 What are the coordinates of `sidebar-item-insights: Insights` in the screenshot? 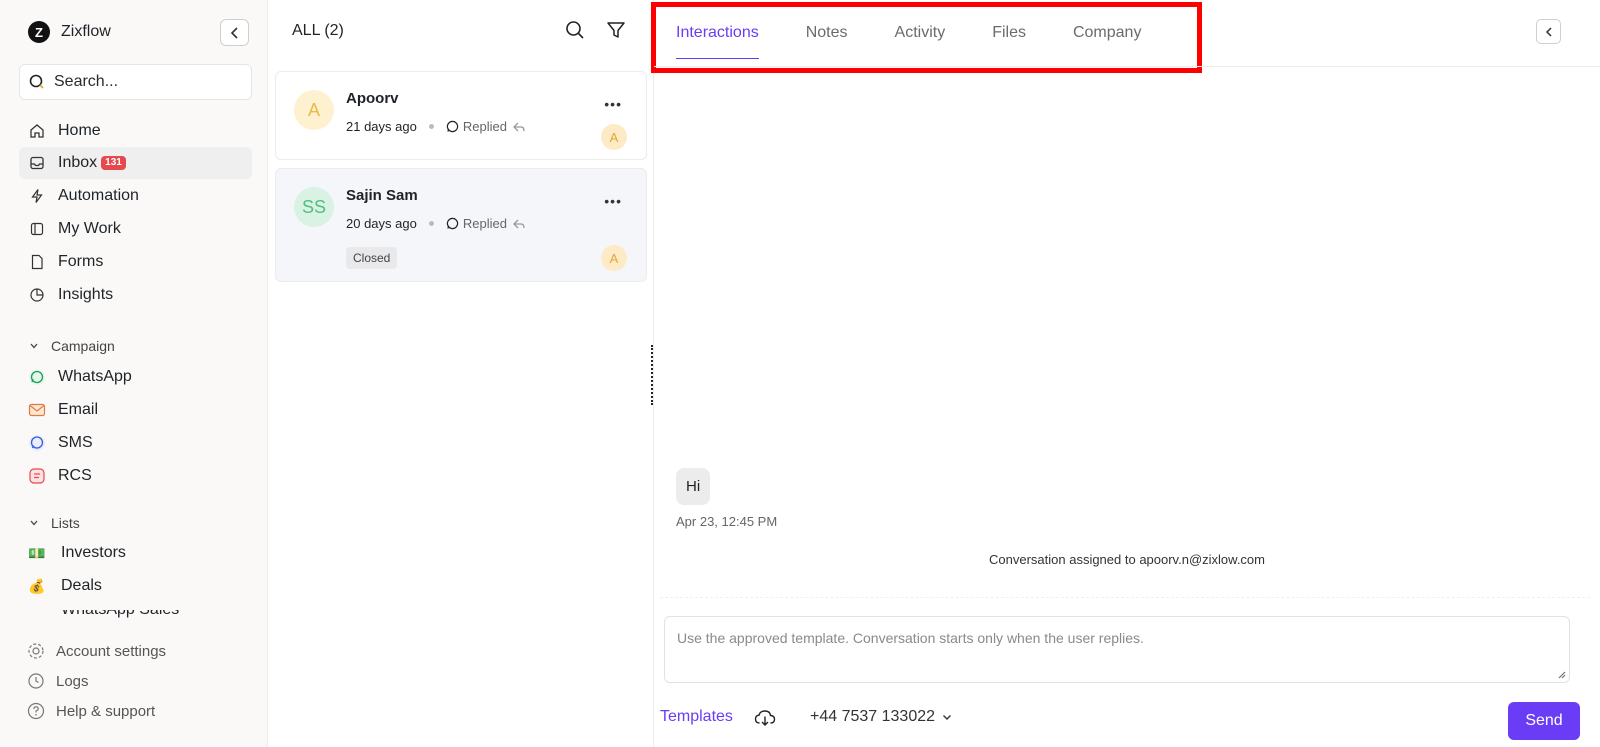 It's located at (135, 295).